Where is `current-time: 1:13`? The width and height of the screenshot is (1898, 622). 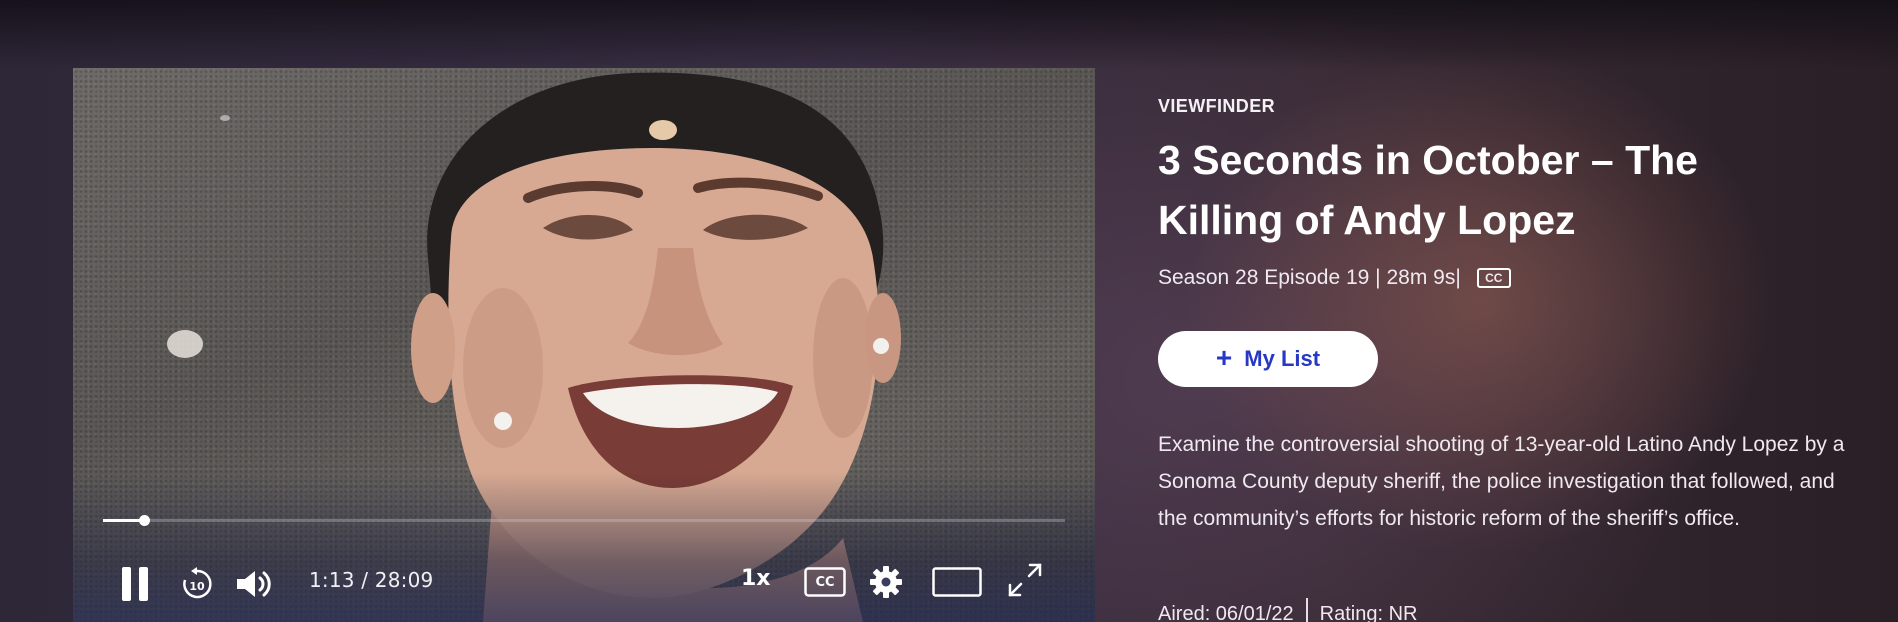
current-time: 1:13 is located at coordinates (332, 580).